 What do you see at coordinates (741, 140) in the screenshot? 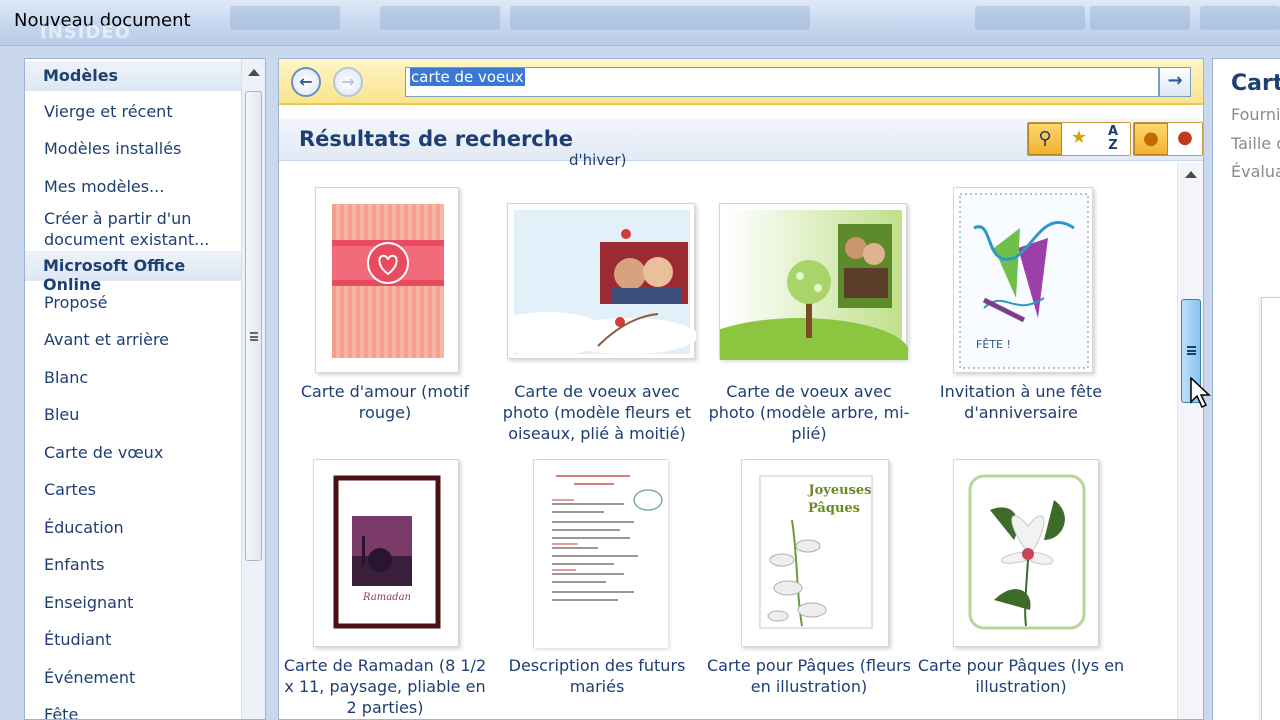
I see `results-header: Résultats de recherche ⚲ ★ AZ ● ●` at bounding box center [741, 140].